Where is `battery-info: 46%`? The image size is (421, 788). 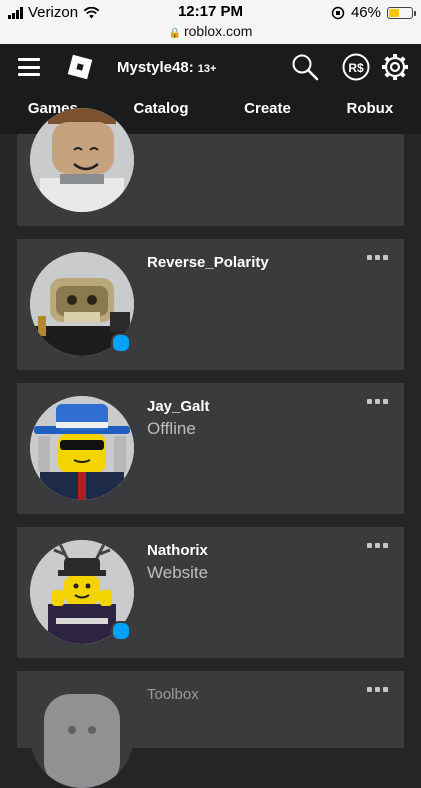
battery-info: 46% is located at coordinates (373, 12).